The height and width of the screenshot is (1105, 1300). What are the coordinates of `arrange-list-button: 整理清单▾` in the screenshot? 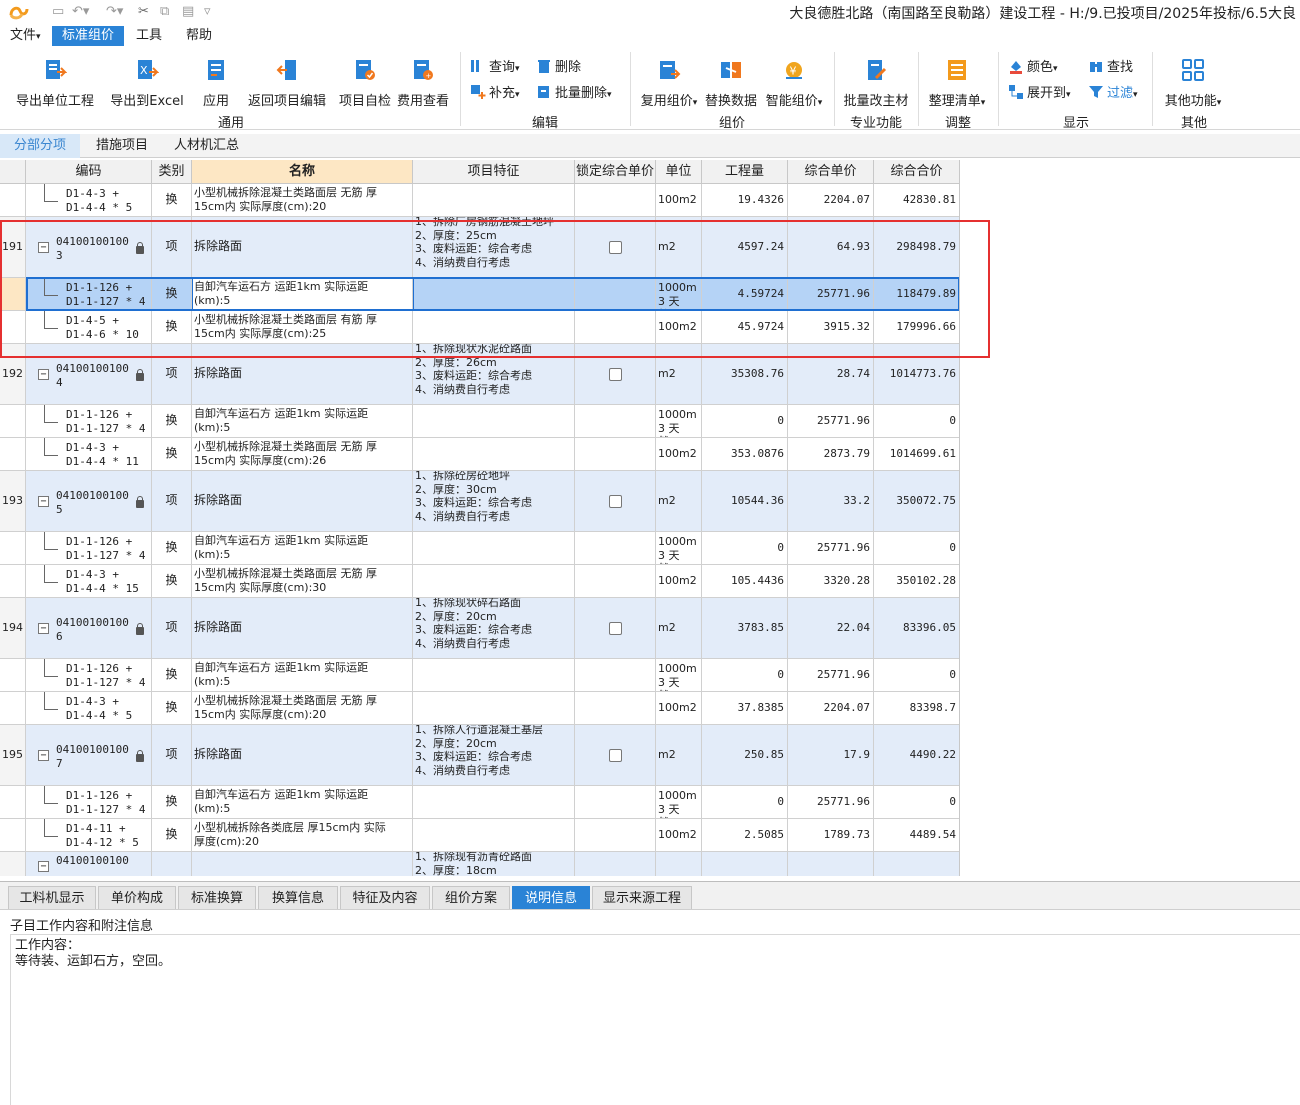 It's located at (957, 83).